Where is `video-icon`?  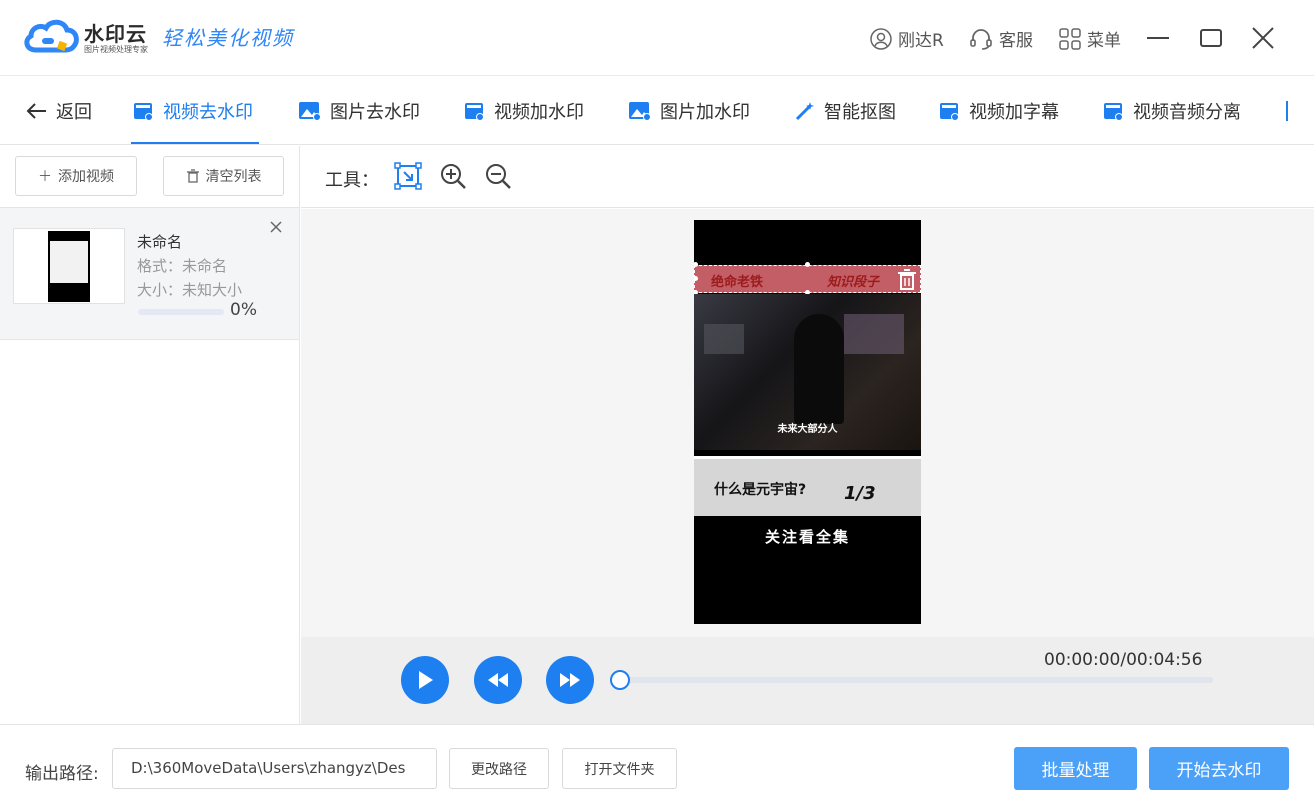
video-icon is located at coordinates (143, 111).